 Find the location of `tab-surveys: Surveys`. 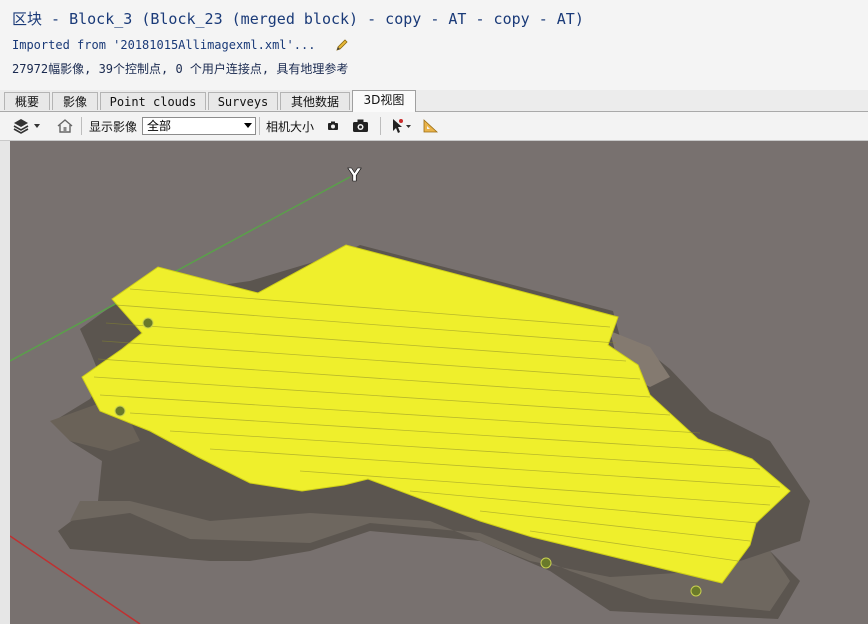

tab-surveys: Surveys is located at coordinates (243, 101).